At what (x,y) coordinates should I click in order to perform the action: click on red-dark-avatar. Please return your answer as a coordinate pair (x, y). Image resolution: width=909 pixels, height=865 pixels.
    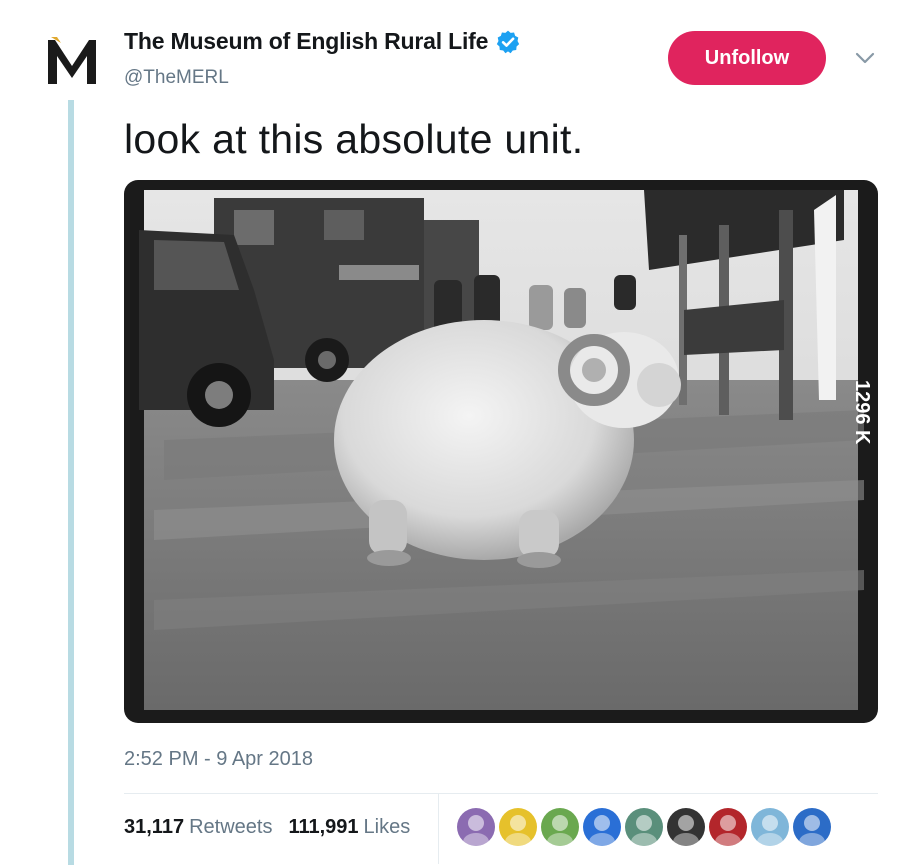
    Looking at the image, I should click on (728, 827).